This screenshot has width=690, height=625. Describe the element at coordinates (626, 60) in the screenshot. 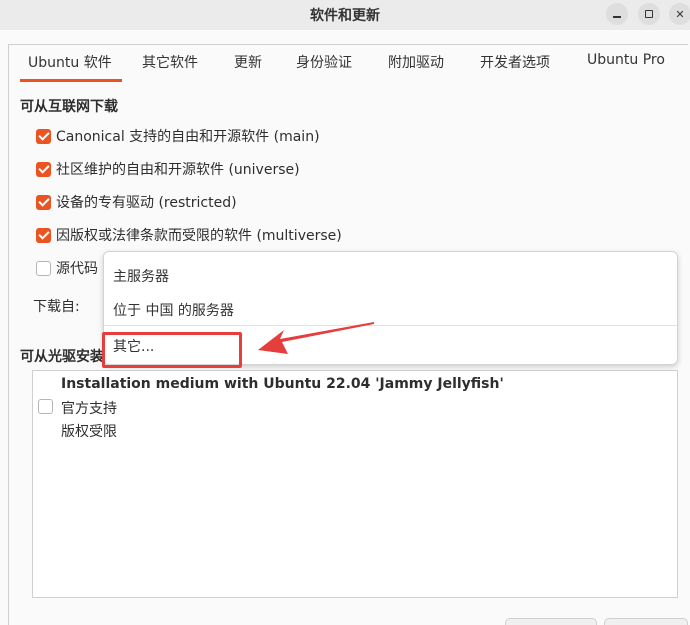

I see `tab-ubuntu-pro: Ubuntu Pro` at that location.